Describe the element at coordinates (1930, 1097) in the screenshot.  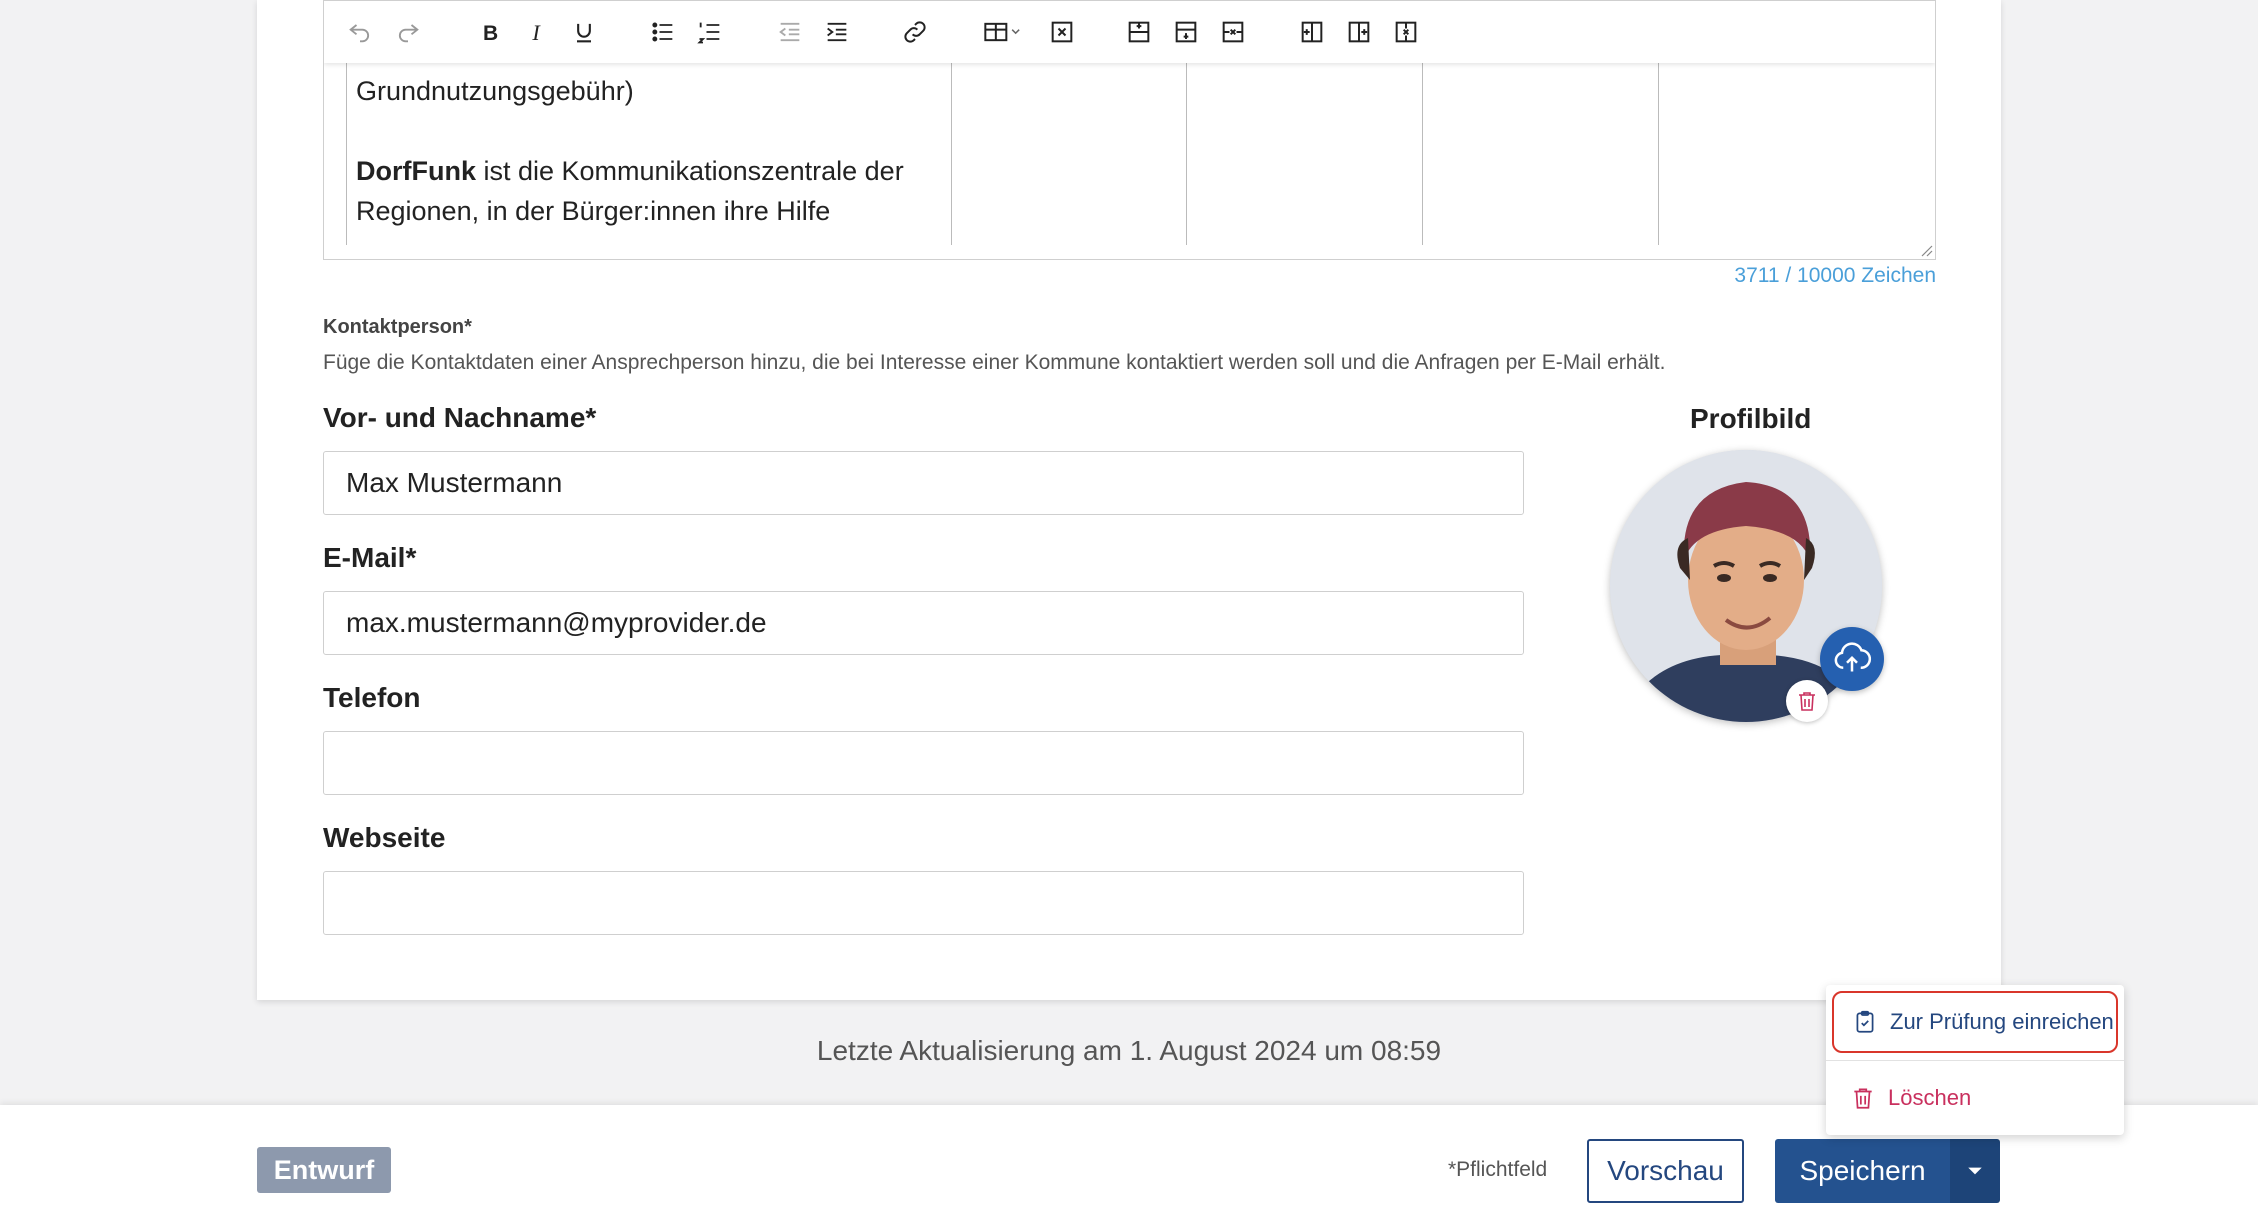
I see `delete-label: Löschen` at that location.